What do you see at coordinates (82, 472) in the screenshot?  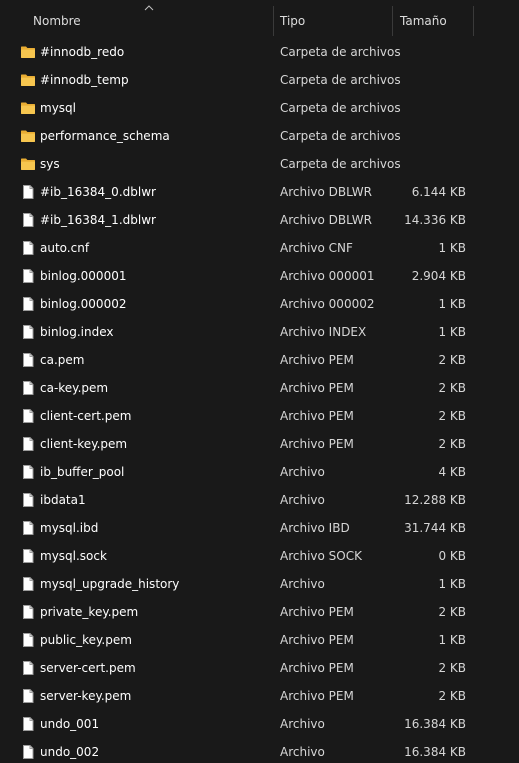 I see `file-name: ib_buffer_pool` at bounding box center [82, 472].